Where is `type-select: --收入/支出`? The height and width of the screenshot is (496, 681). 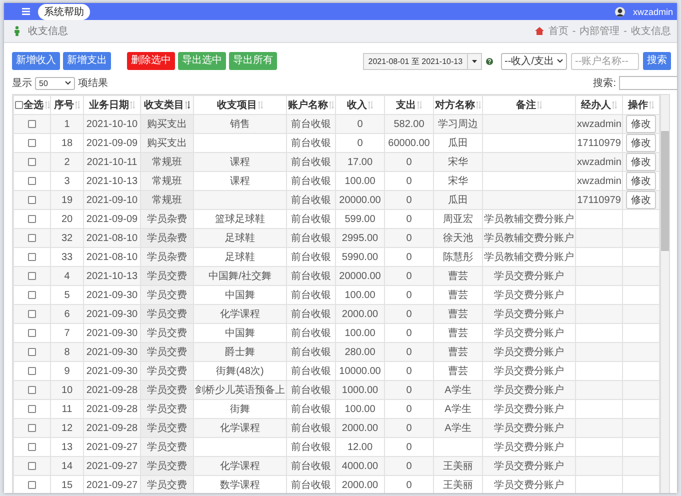 type-select: --收入/支出 is located at coordinates (533, 61).